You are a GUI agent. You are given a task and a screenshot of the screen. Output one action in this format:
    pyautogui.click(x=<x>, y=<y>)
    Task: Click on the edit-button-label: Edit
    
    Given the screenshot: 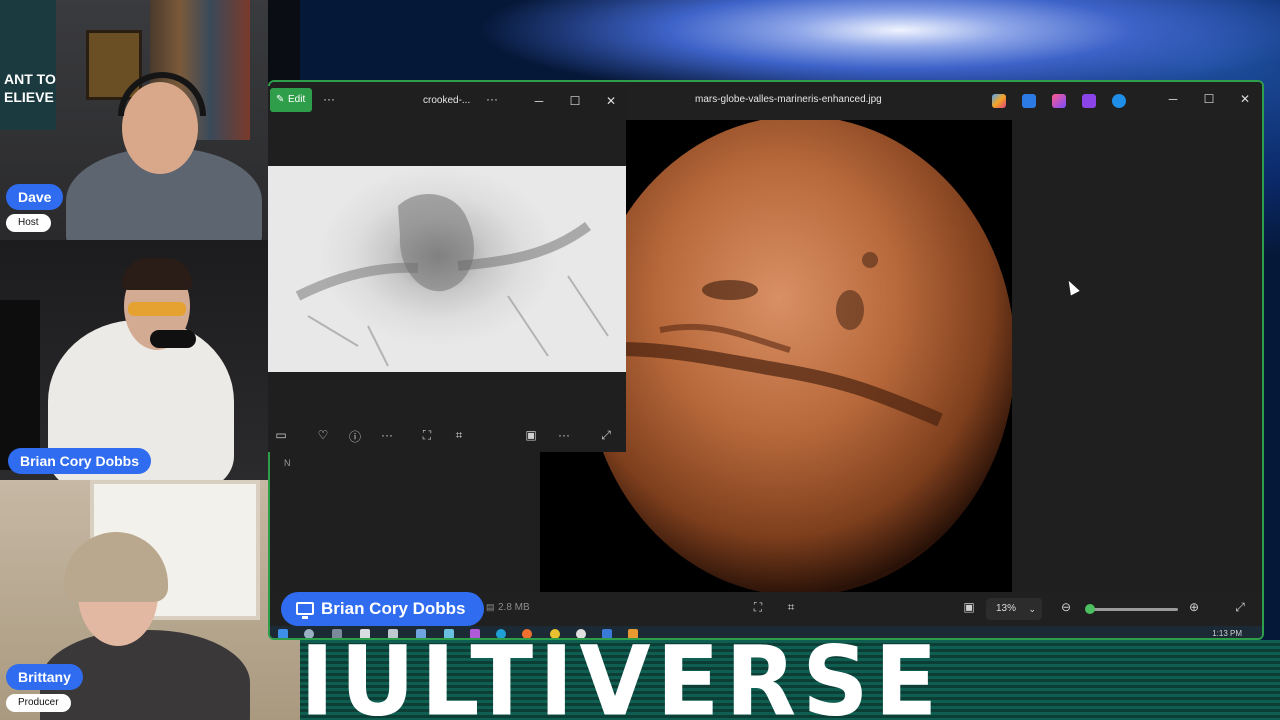 What is the action you would take?
    pyautogui.click(x=297, y=99)
    